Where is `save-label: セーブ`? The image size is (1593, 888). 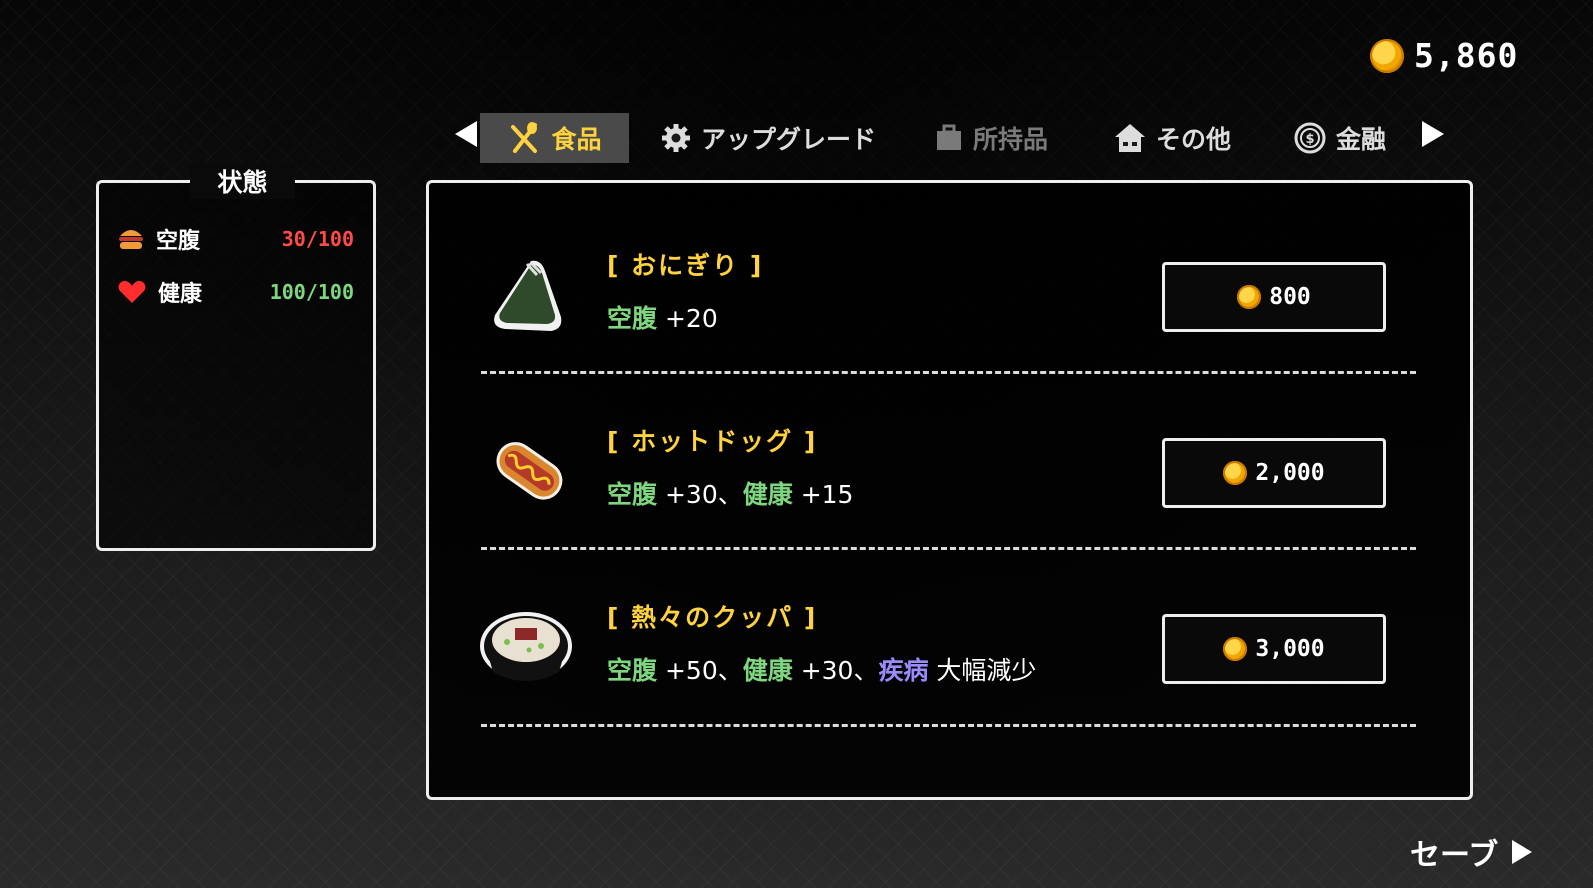 save-label: セーブ is located at coordinates (1454, 855).